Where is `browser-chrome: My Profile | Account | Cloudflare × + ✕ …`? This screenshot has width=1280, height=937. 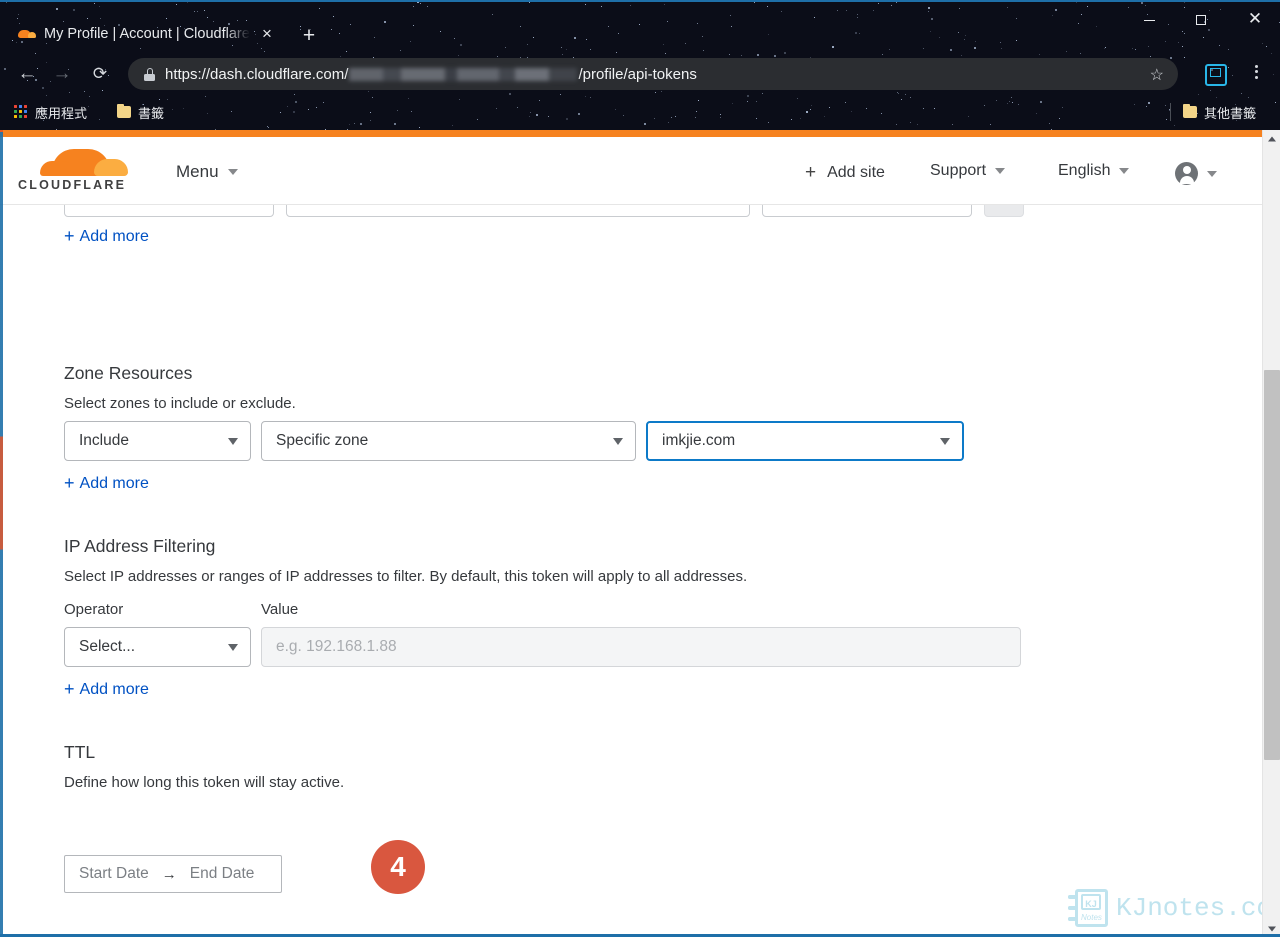
browser-chrome: My Profile | Account | Cloudflare × + ✕ … is located at coordinates (640, 65).